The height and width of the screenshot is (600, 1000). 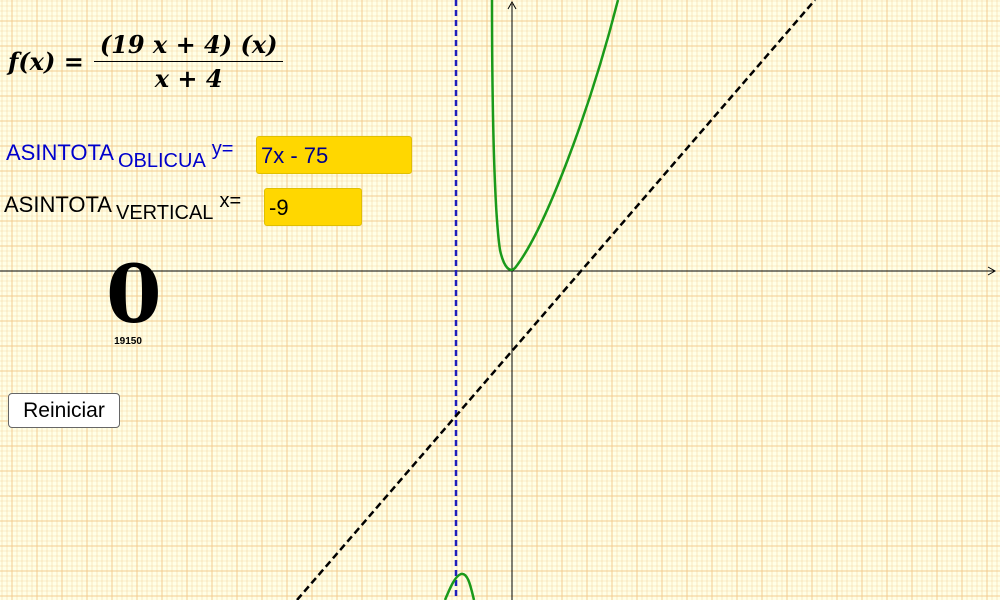 I want to click on oblique-answer-field: 7x - 75, so click(x=334, y=155).